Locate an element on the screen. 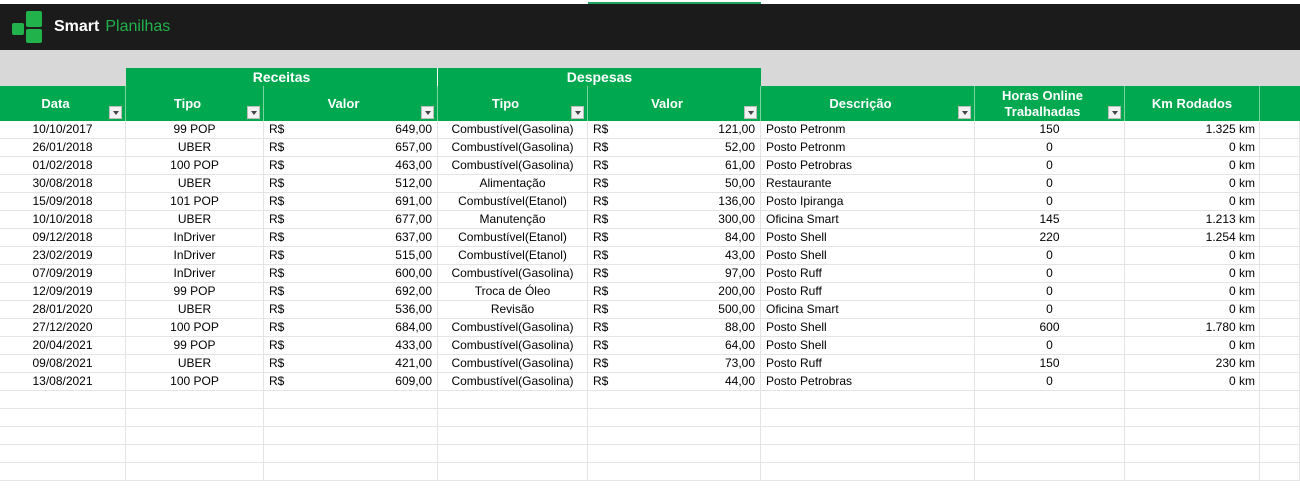 The image size is (1300, 502). valor-despesa-cell: R$ 84,00 is located at coordinates (674, 237).